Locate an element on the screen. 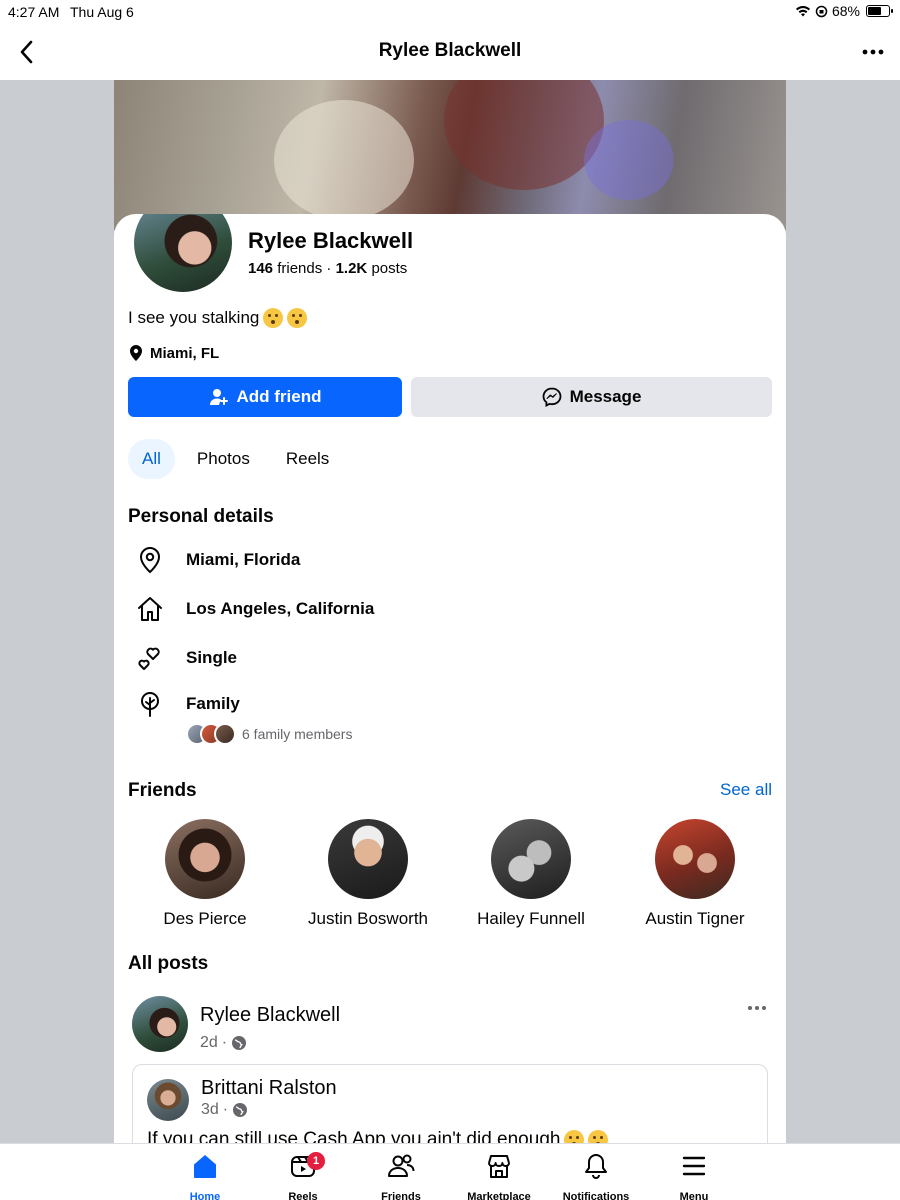 The width and height of the screenshot is (900, 1200). tab-menu: Menu is located at coordinates (694, 1175).